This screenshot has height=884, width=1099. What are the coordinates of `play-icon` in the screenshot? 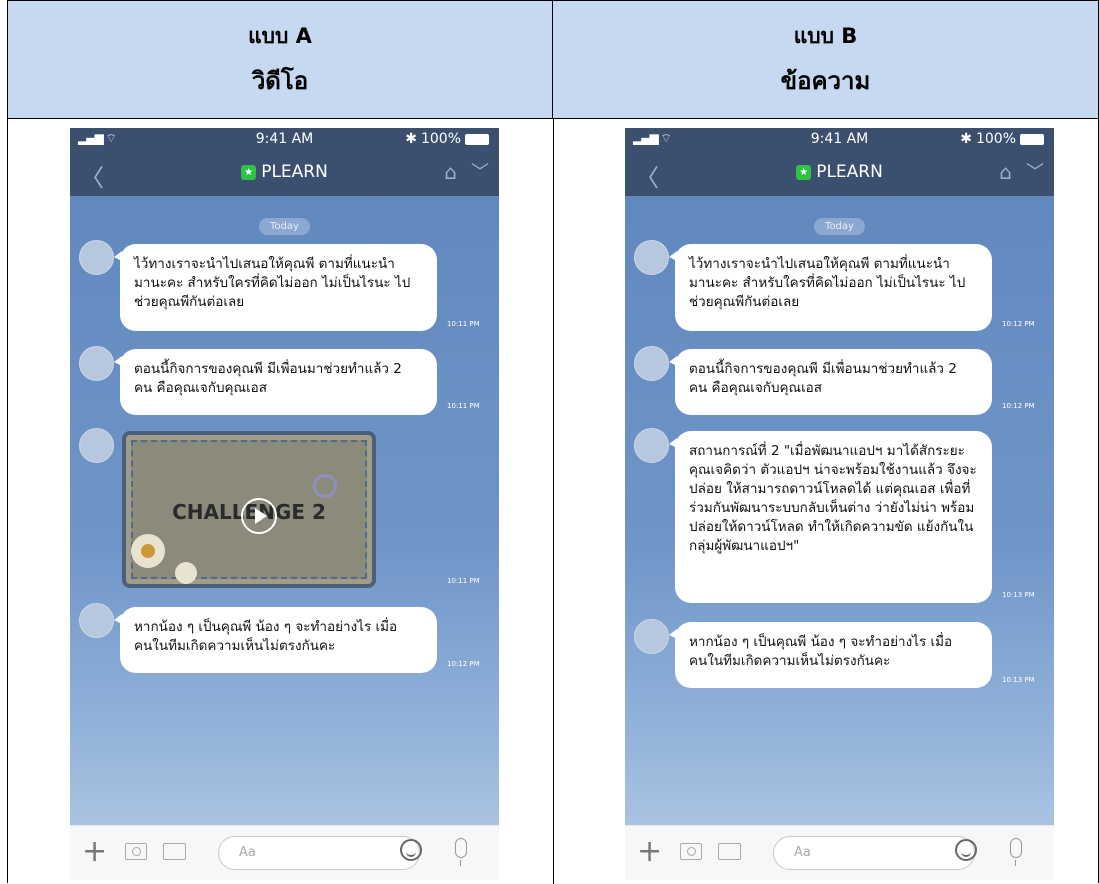 It's located at (259, 516).